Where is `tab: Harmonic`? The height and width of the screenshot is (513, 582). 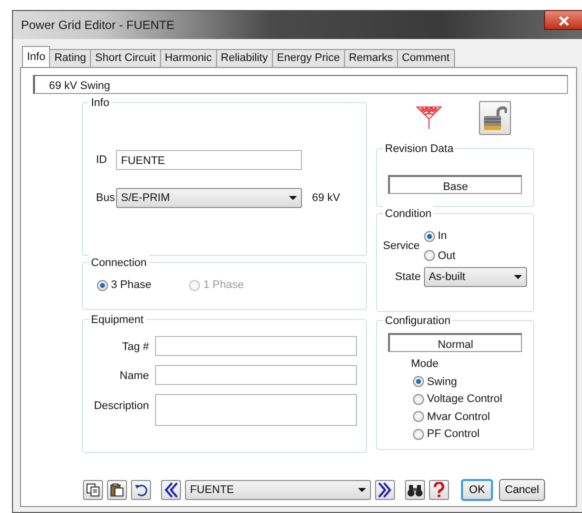
tab: Harmonic is located at coordinates (188, 58).